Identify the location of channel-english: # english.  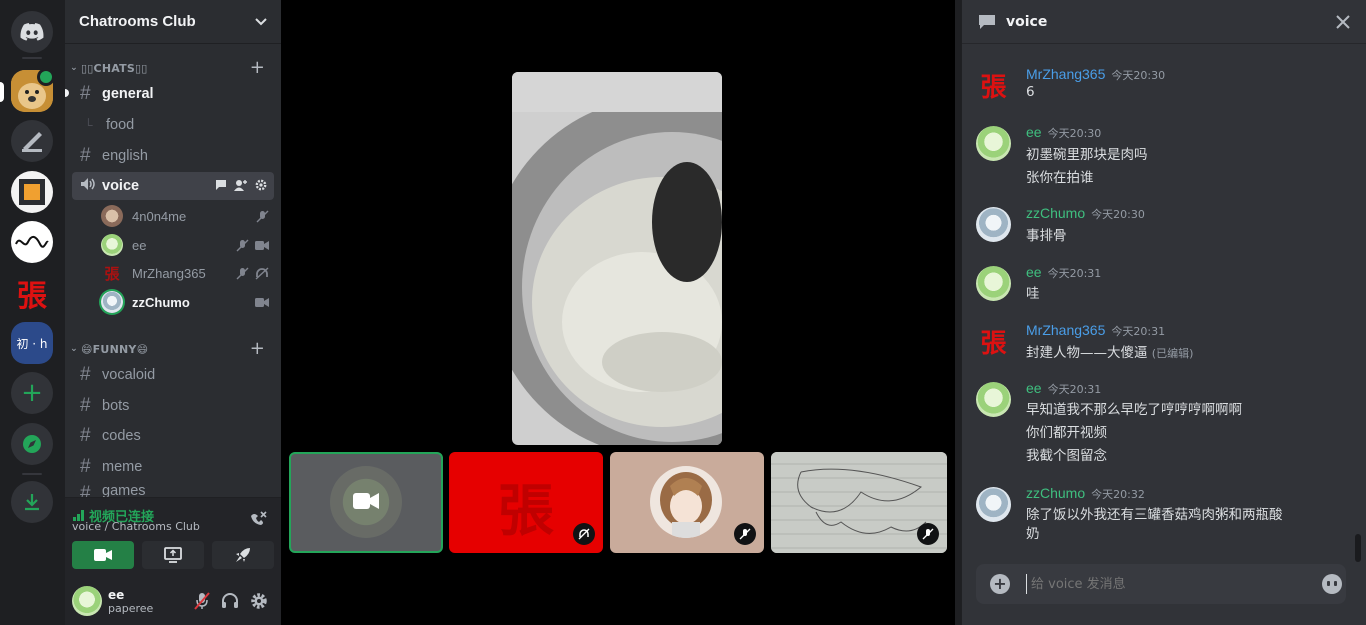
(173, 156).